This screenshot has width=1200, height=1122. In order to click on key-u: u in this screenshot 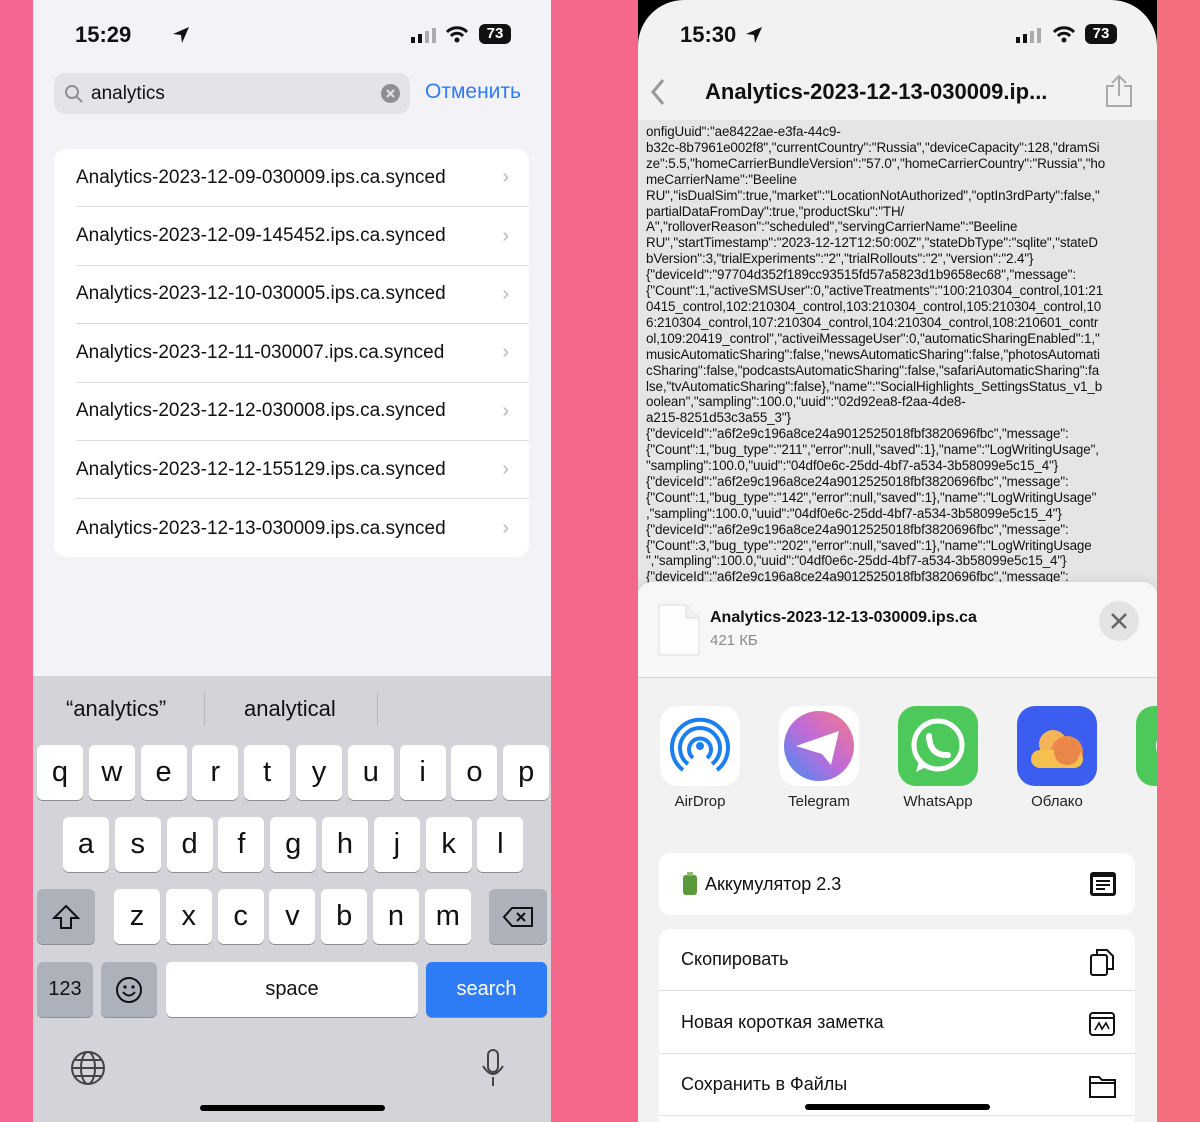, I will do `click(370, 772)`.